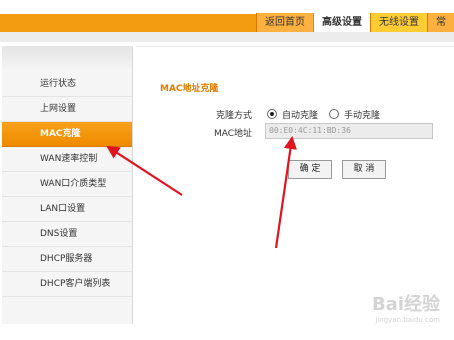 The width and height of the screenshot is (454, 340). Describe the element at coordinates (67, 234) in the screenshot. I see `sidebar-item-dns: DNS设置` at that location.